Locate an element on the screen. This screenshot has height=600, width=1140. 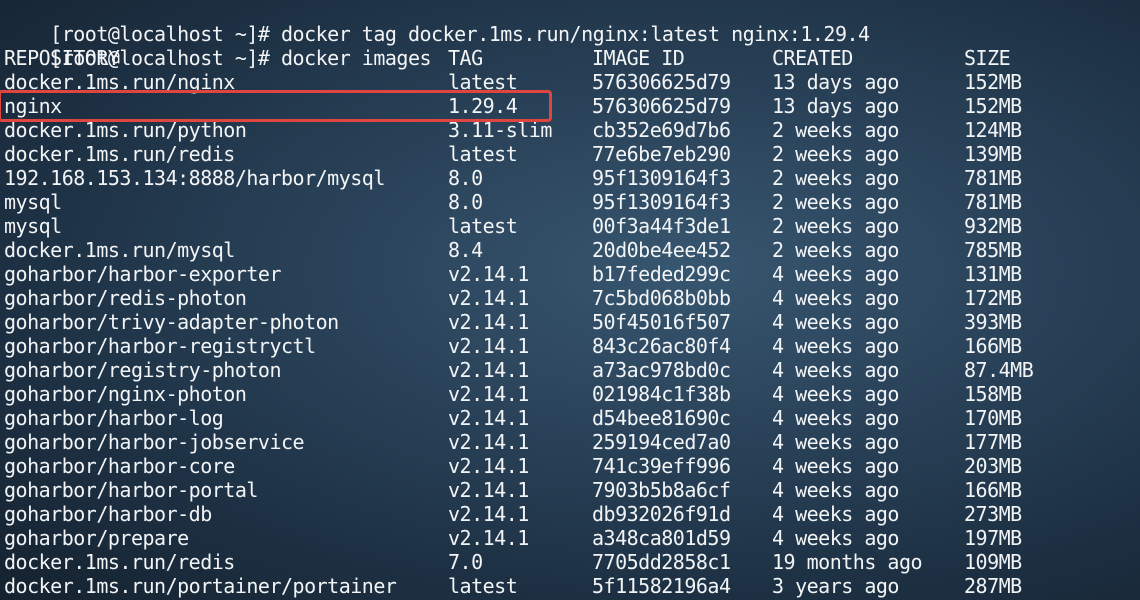
cell-size: 273MB is located at coordinates (993, 514).